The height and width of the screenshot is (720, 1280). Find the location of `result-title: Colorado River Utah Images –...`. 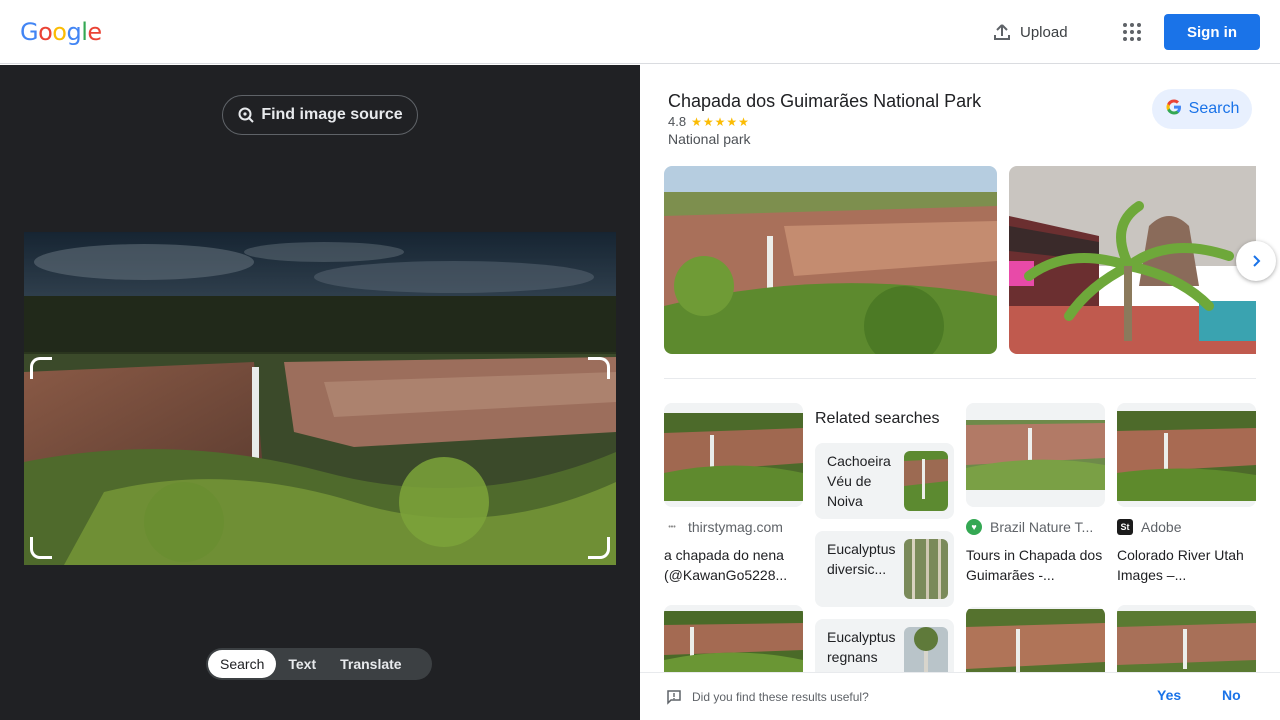

result-title: Colorado River Utah Images –... is located at coordinates (1186, 565).